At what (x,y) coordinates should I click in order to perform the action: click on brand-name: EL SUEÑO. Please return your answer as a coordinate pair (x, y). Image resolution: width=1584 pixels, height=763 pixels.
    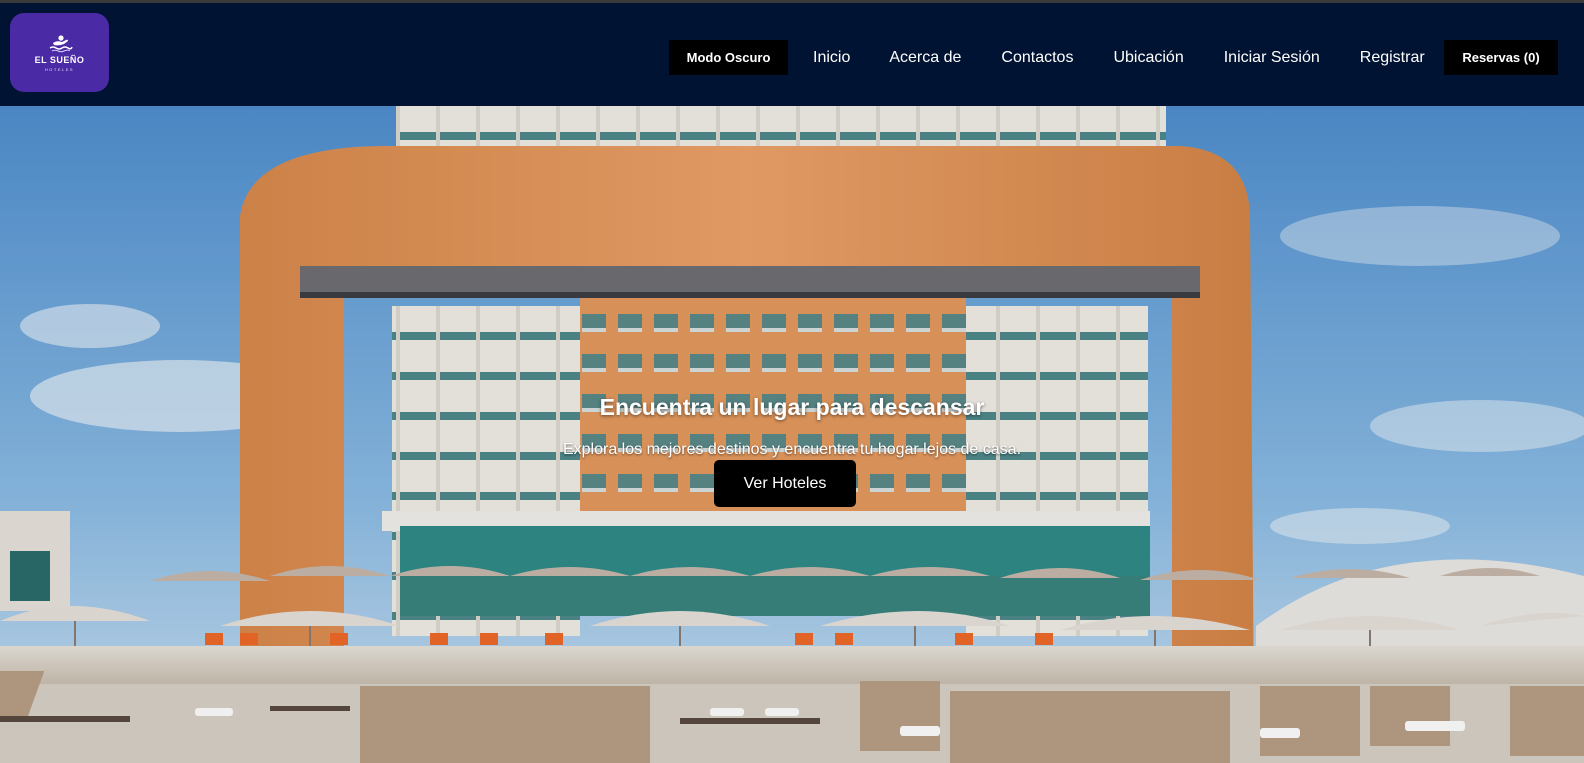
    Looking at the image, I should click on (59, 59).